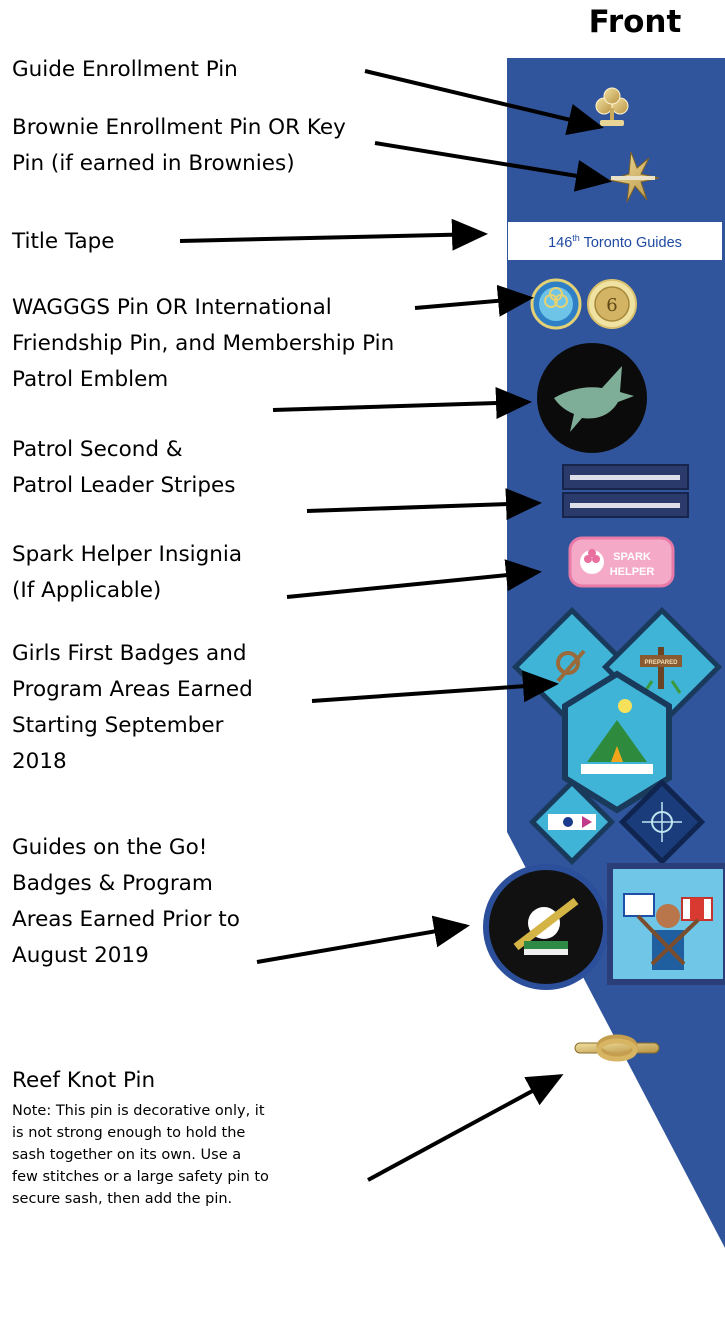 This screenshot has width=725, height=1320. Describe the element at coordinates (592, 398) in the screenshot. I see `patrol-emblem-icon` at that location.